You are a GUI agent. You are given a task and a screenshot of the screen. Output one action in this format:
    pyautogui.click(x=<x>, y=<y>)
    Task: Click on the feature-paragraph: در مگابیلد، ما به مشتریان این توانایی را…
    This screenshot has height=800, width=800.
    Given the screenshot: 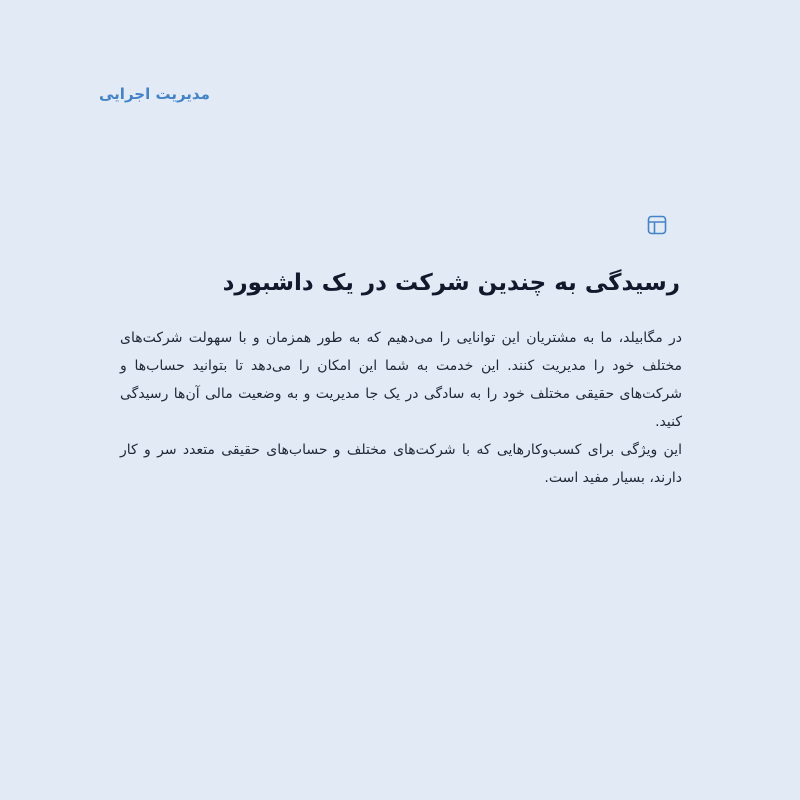 What is the action you would take?
    pyautogui.click(x=401, y=380)
    